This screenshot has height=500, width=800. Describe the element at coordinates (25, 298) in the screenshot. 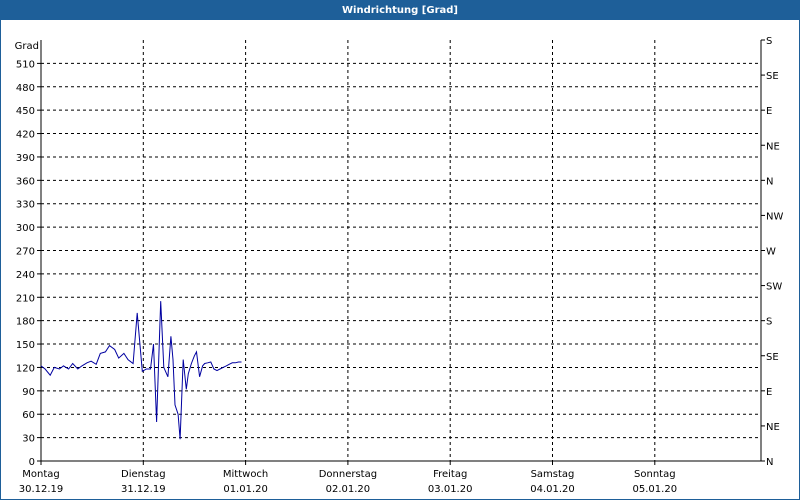

I see `y-tick-label: 210` at that location.